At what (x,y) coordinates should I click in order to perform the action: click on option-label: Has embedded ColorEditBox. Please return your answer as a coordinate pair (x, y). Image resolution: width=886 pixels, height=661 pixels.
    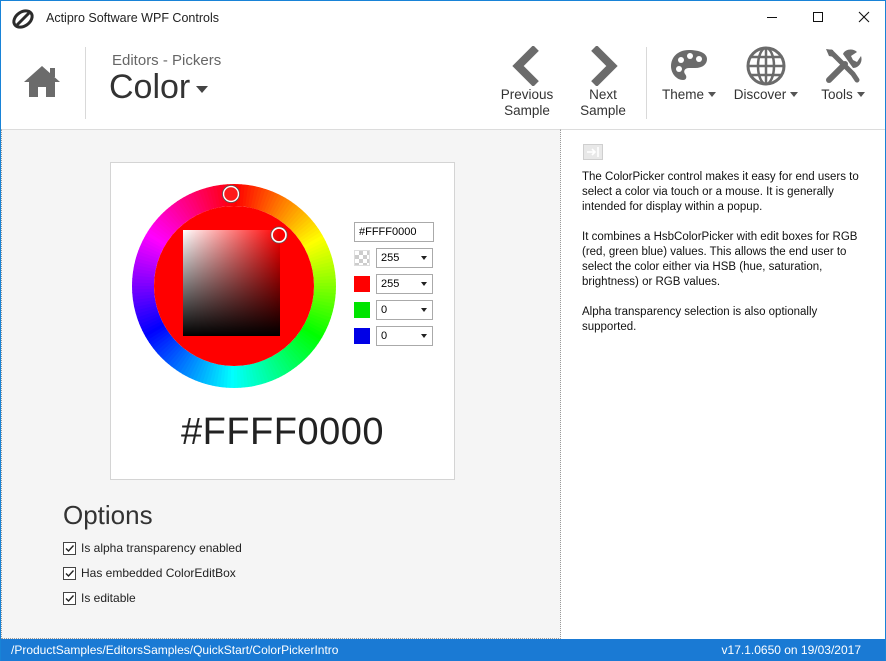
    Looking at the image, I should click on (158, 573).